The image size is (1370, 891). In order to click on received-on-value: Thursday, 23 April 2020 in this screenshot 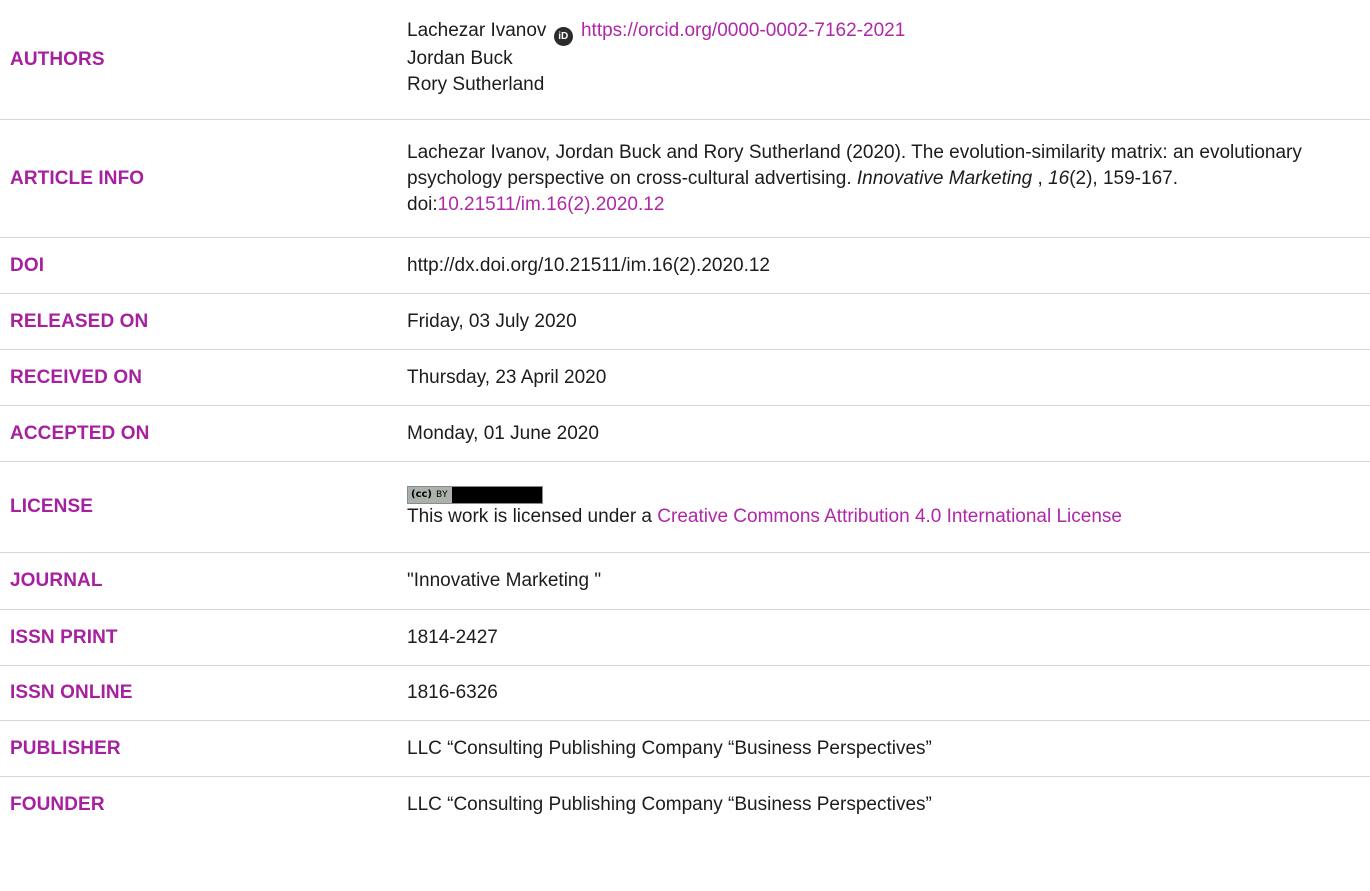, I will do `click(507, 377)`.